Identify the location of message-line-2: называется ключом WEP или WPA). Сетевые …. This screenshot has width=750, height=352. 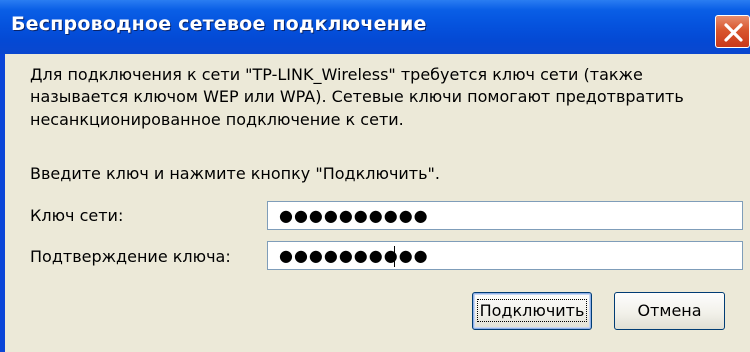
(357, 96).